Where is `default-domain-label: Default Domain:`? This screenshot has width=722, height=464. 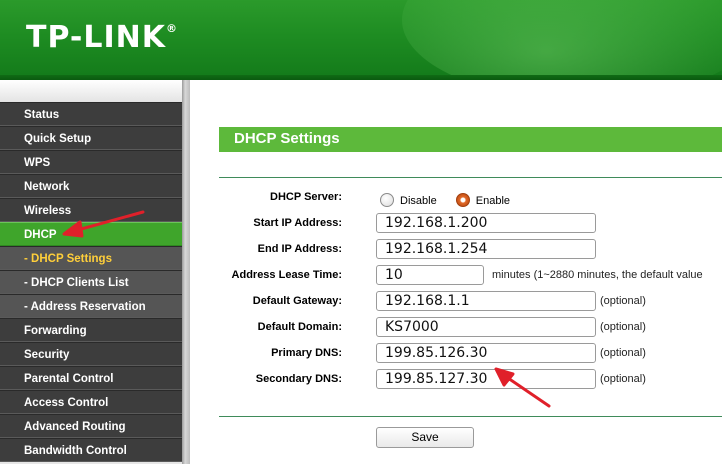
default-domain-label: Default Domain: is located at coordinates (299, 327).